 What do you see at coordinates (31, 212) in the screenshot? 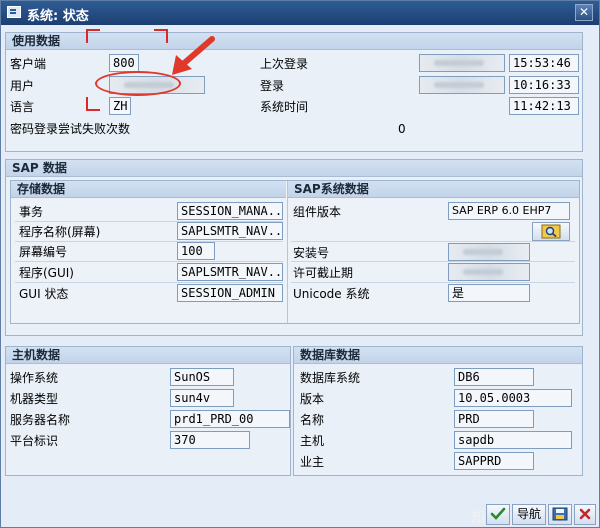
I see `repo-label-transaction: 事务` at bounding box center [31, 212].